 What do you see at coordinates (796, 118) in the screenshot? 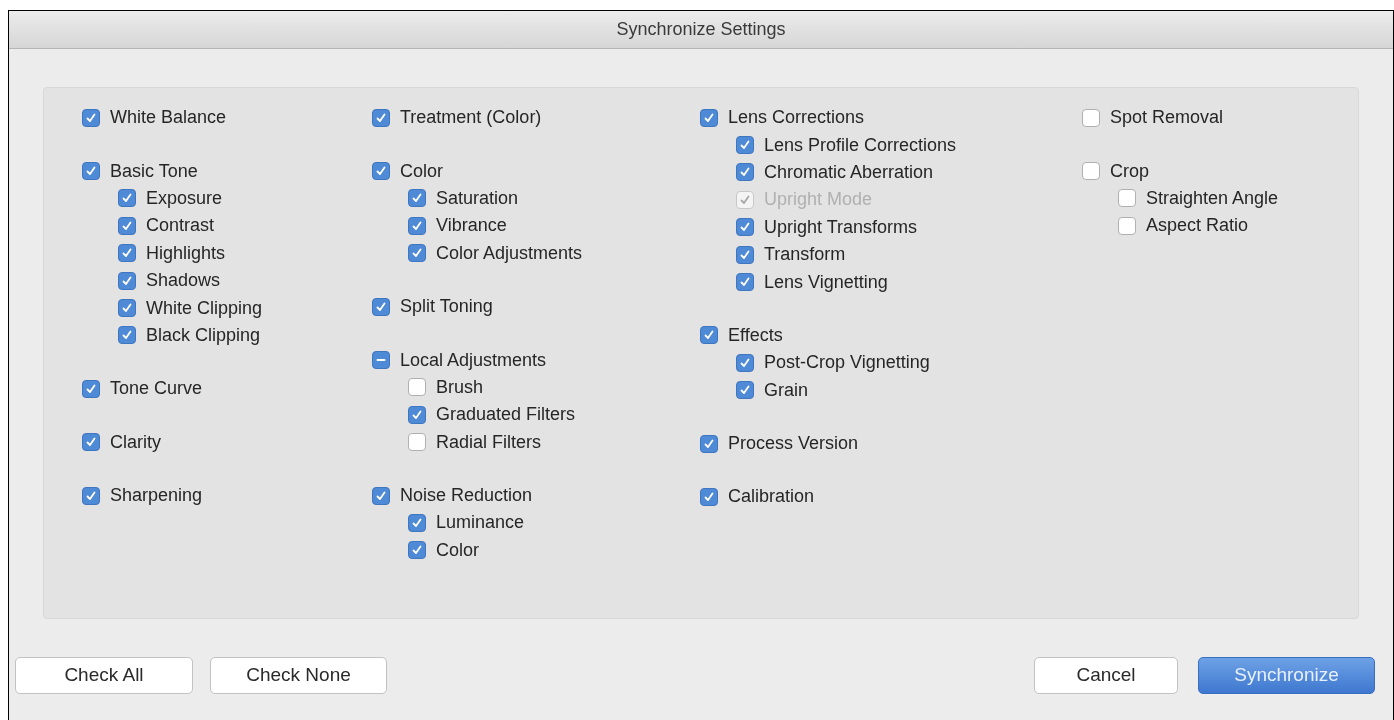
I see `checkbox-label: Lens Corrections` at bounding box center [796, 118].